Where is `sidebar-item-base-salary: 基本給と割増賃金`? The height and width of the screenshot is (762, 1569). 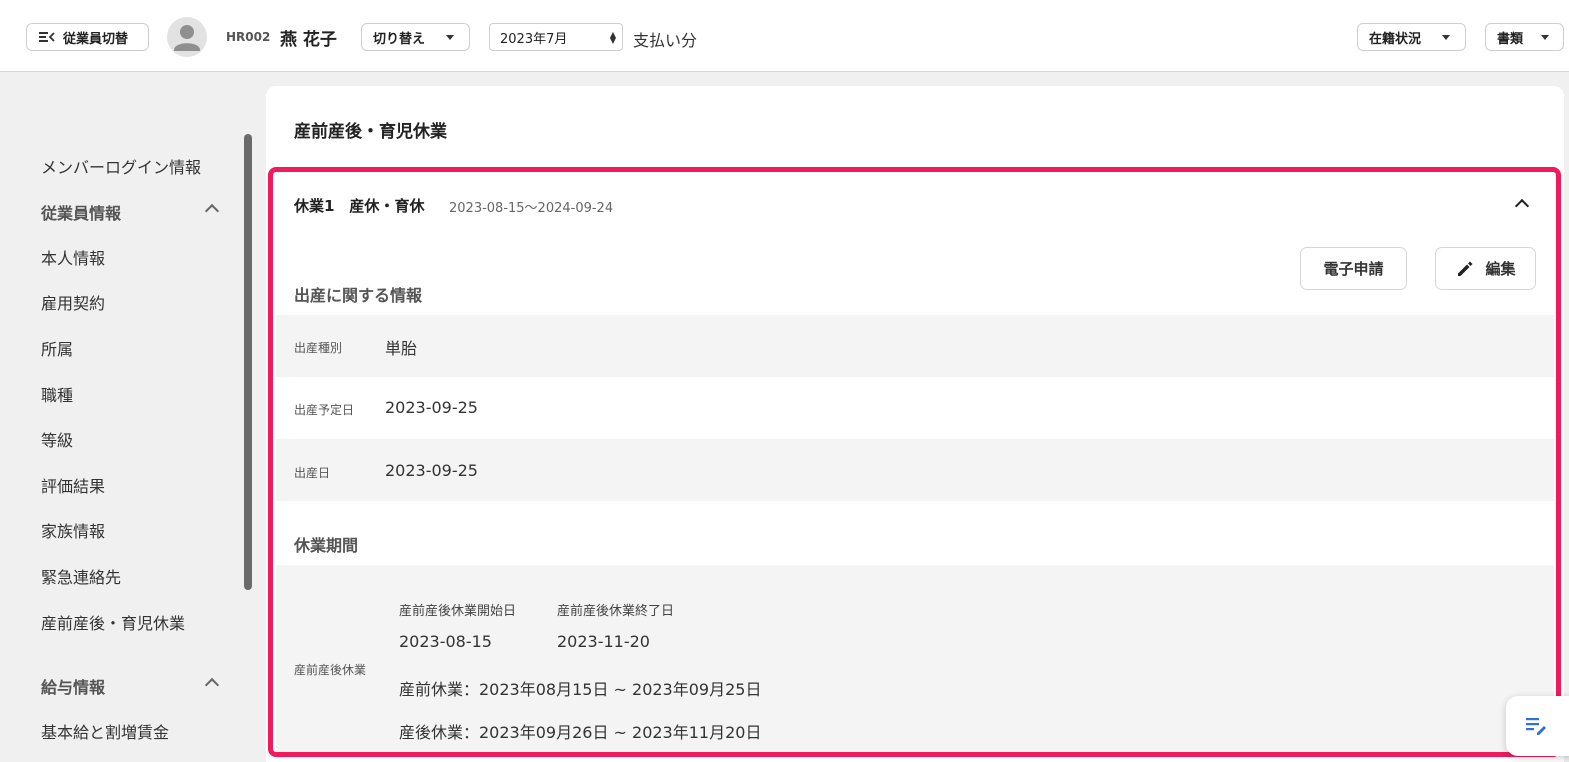 sidebar-item-base-salary: 基本給と割増賃金 is located at coordinates (105, 731).